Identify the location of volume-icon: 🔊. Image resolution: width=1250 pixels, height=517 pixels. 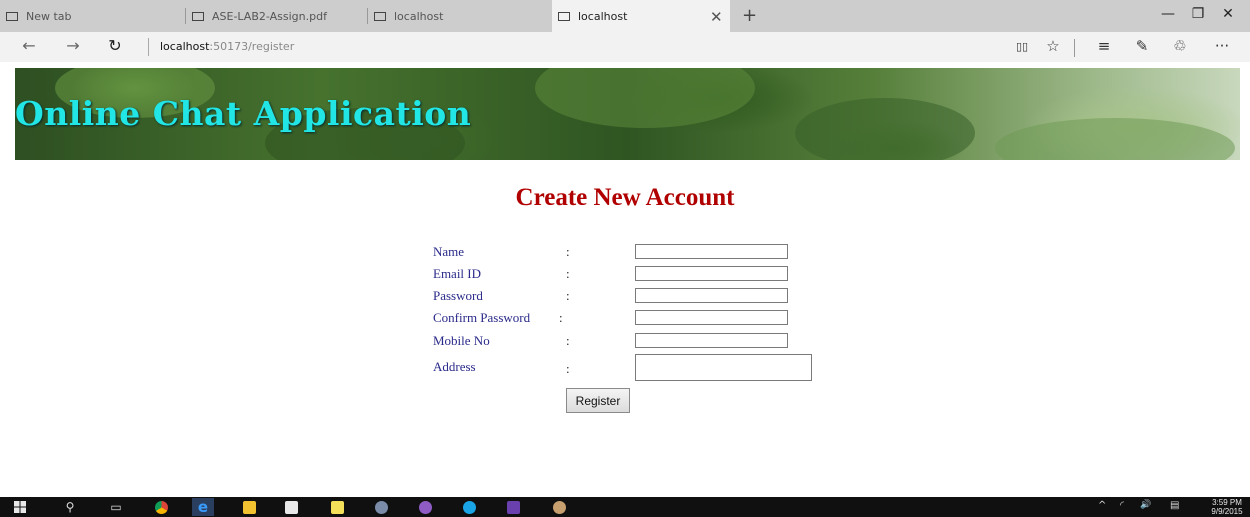
(1145, 505).